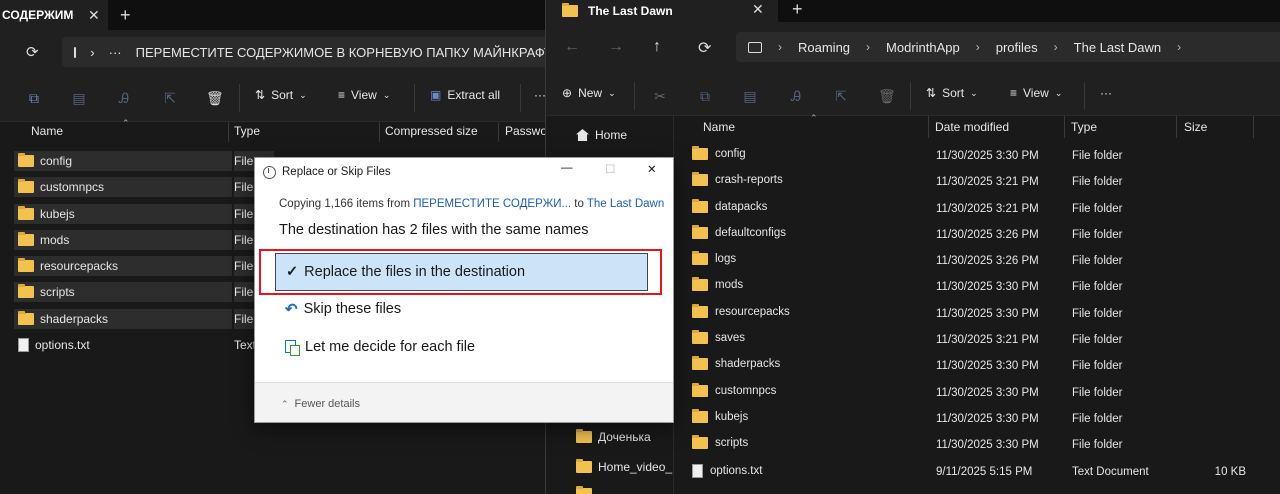 This screenshot has height=494, width=1280. I want to click on skip-files-option: ↶ Skip these files, so click(343, 309).